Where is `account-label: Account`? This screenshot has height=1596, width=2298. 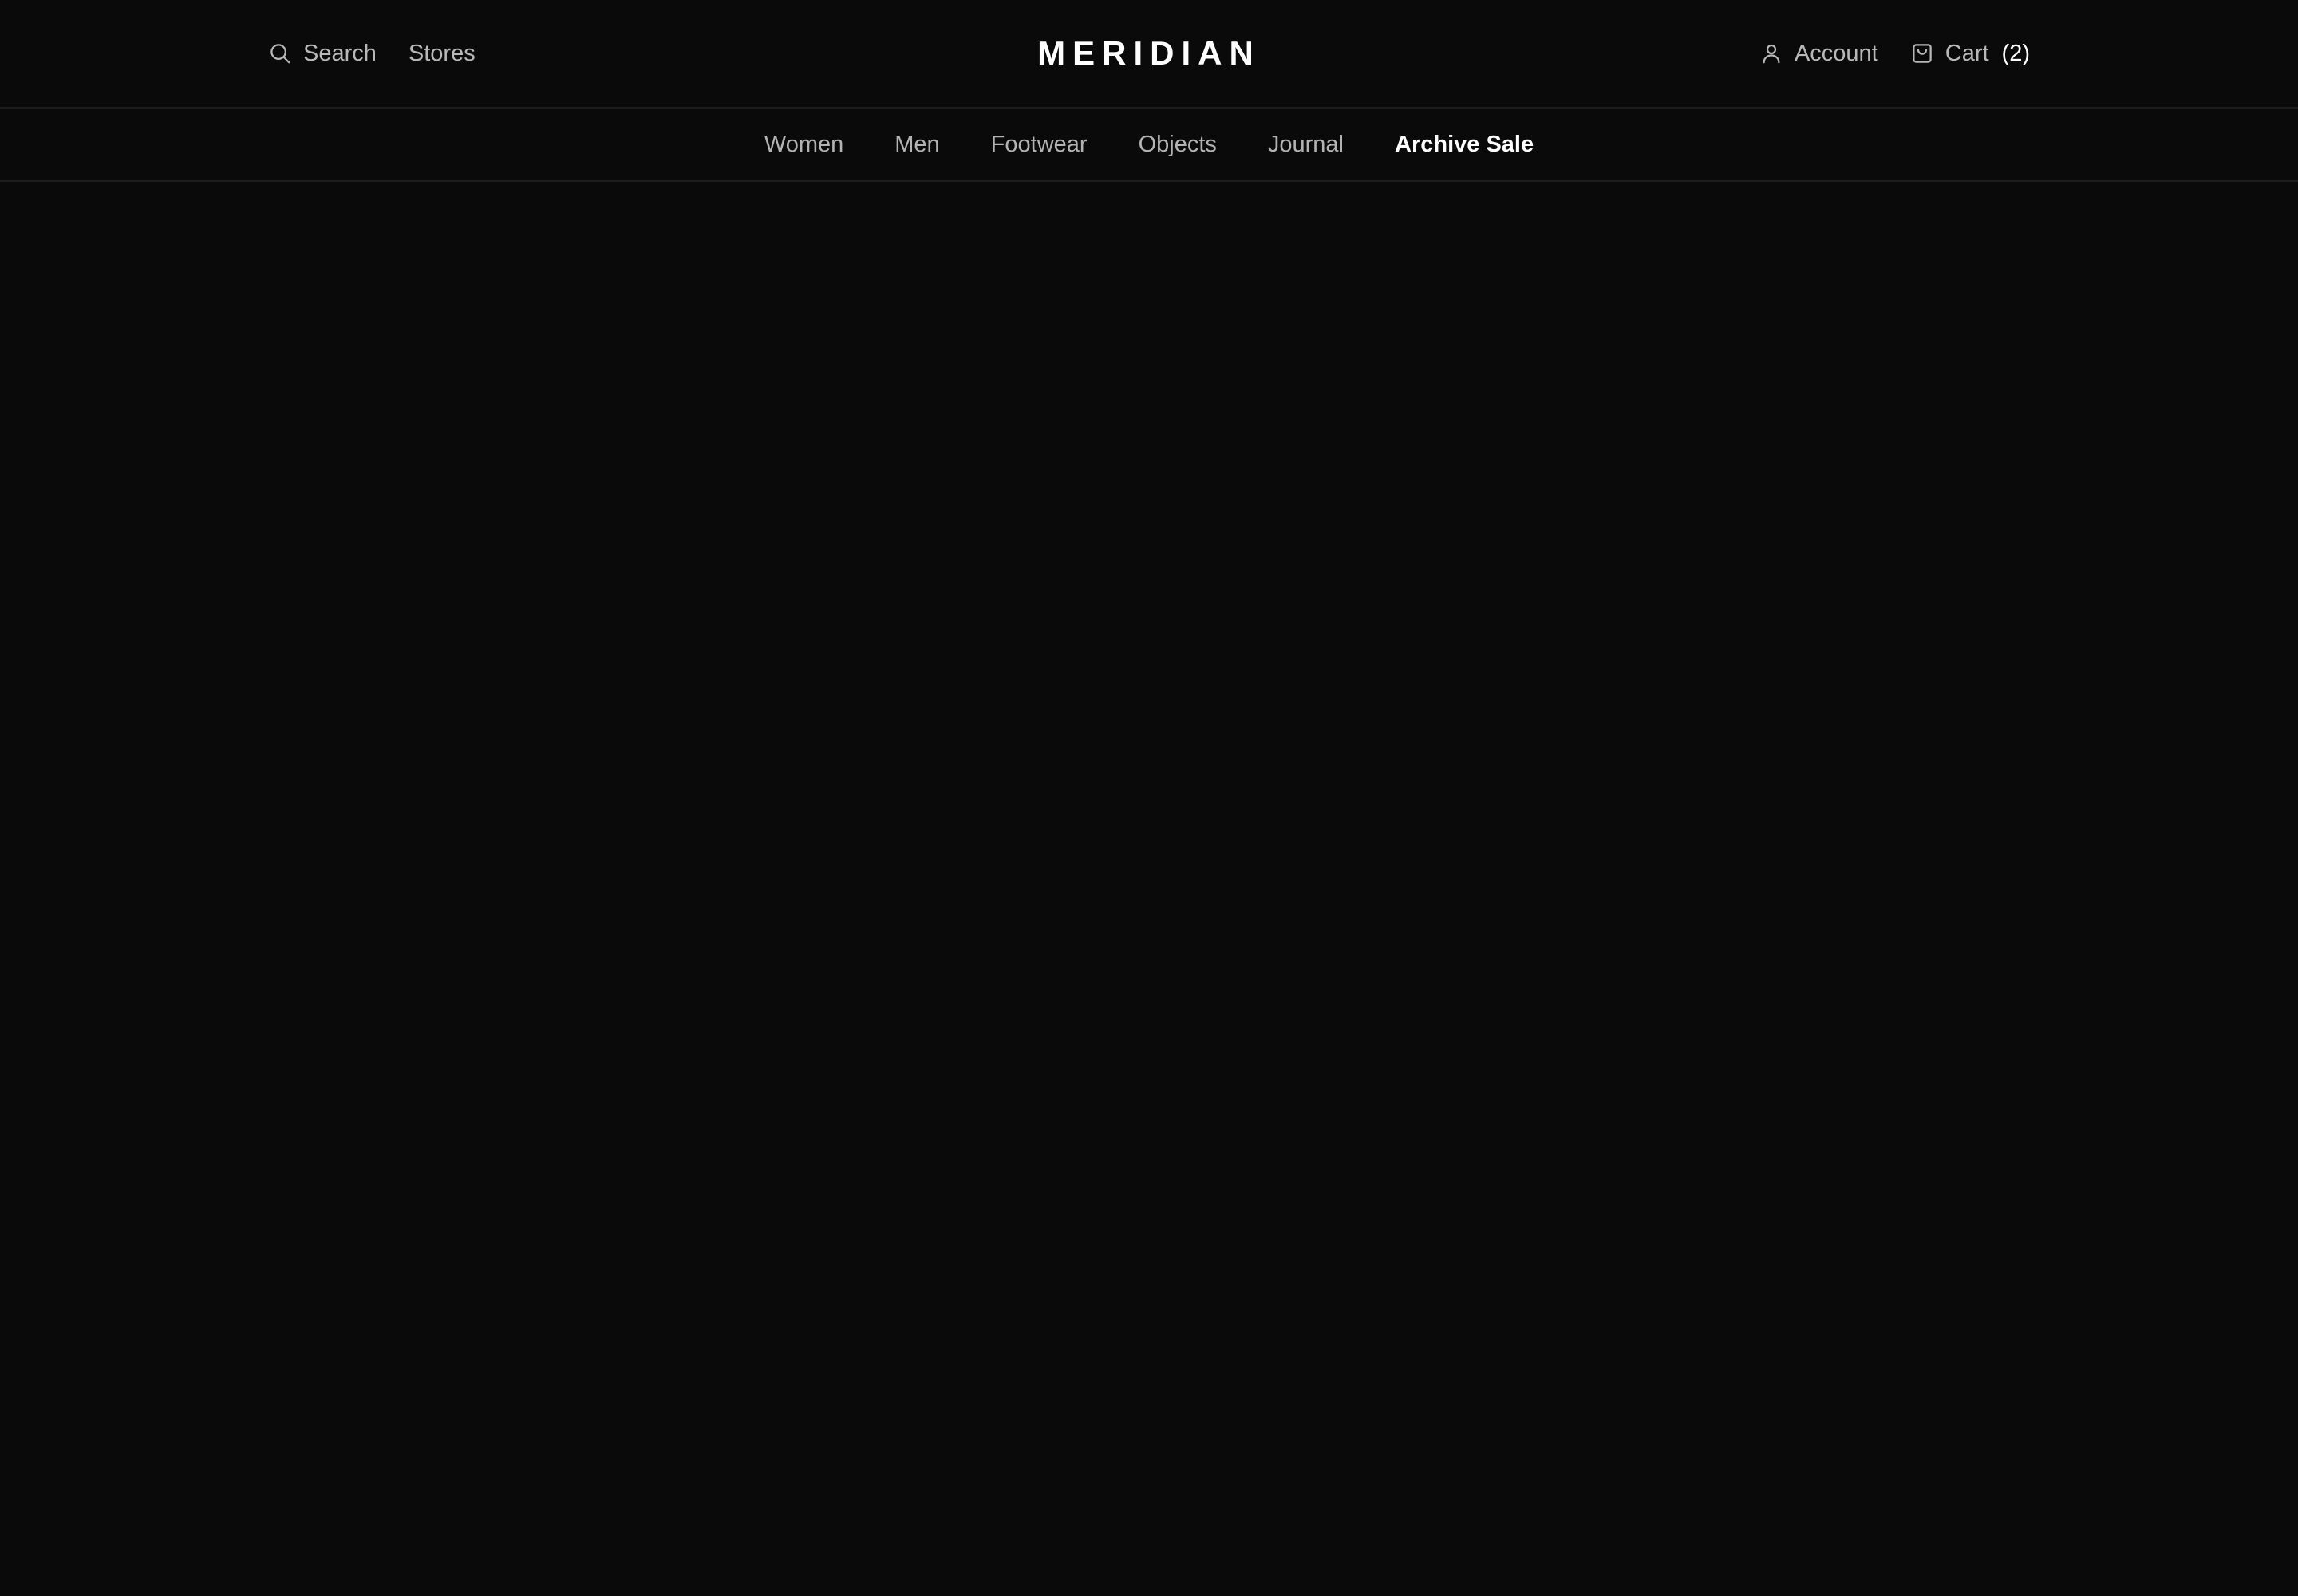 account-label: Account is located at coordinates (1836, 53).